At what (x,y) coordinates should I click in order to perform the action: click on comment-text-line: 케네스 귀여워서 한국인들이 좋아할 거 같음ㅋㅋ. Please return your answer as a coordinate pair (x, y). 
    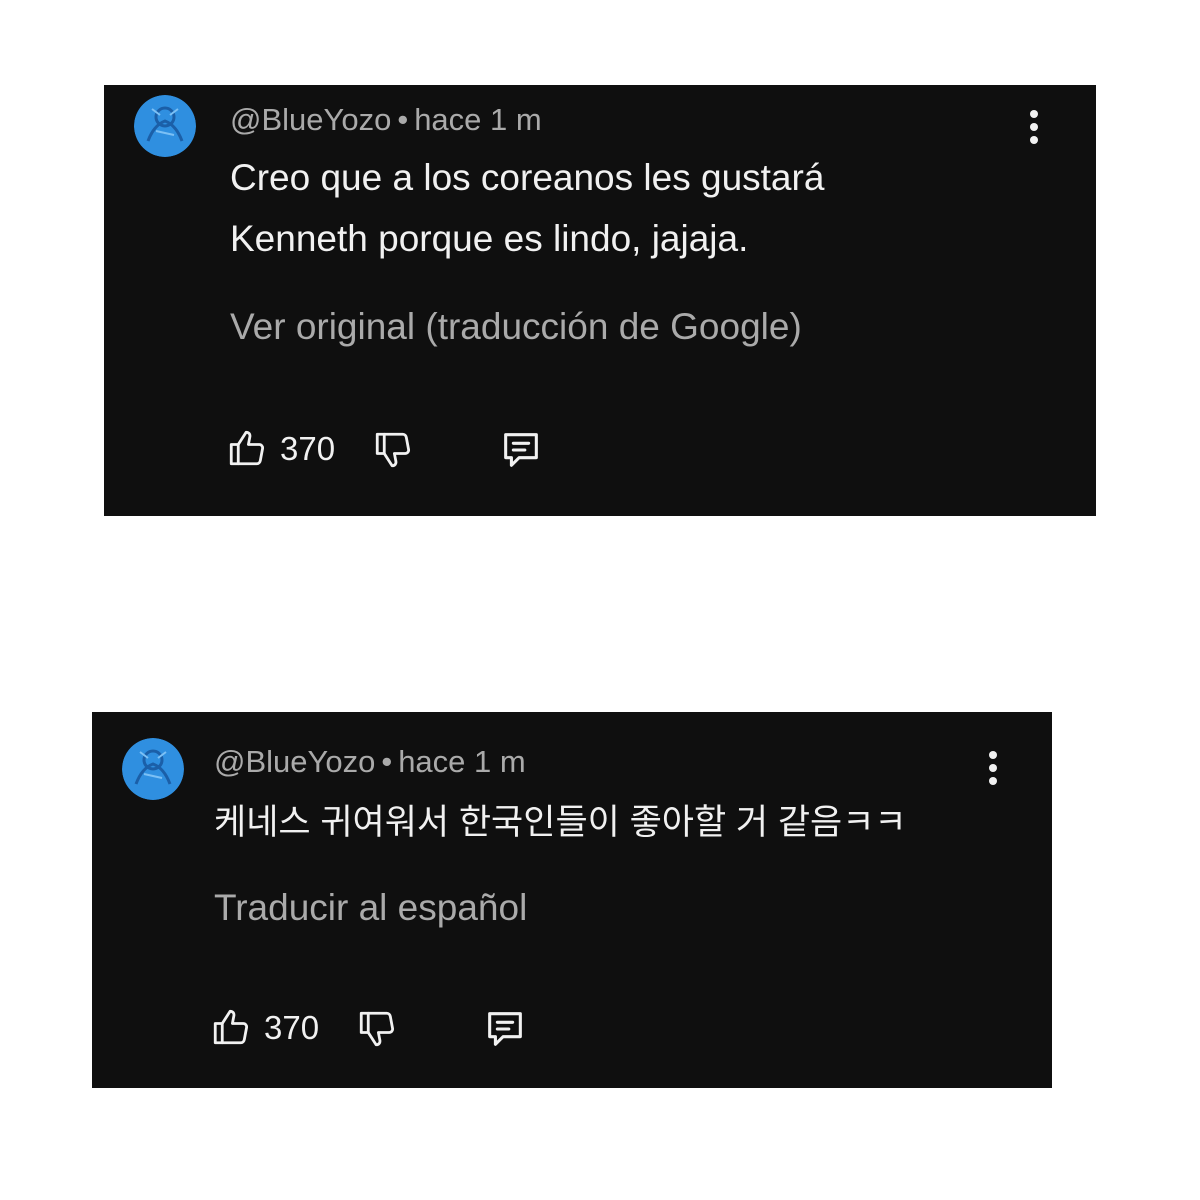
    Looking at the image, I should click on (560, 822).